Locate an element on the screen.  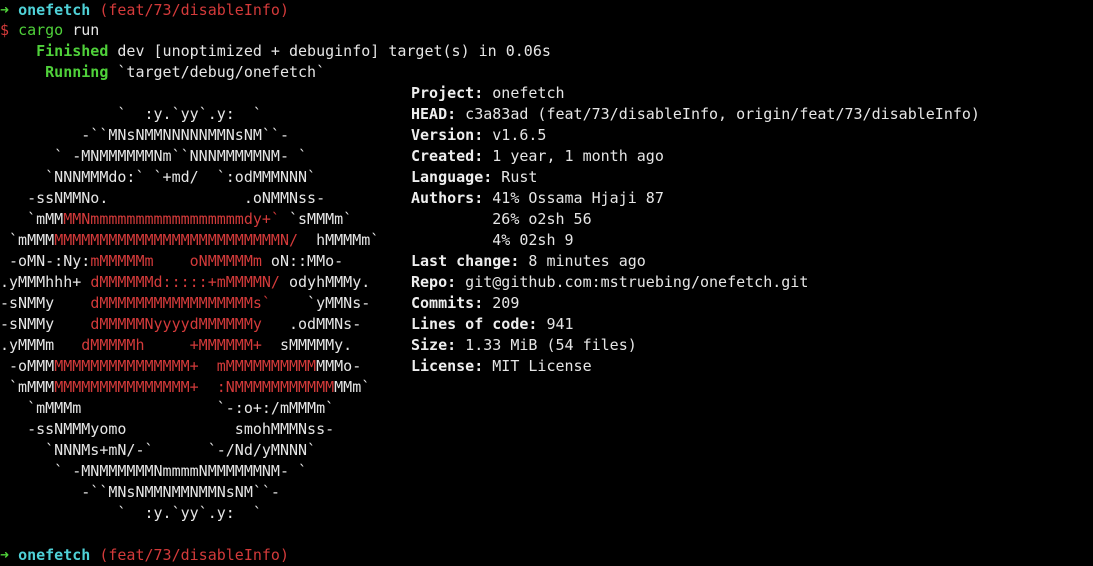
logo-accent-segment: mMMMMMm oNMMMMMm is located at coordinates (176, 261).